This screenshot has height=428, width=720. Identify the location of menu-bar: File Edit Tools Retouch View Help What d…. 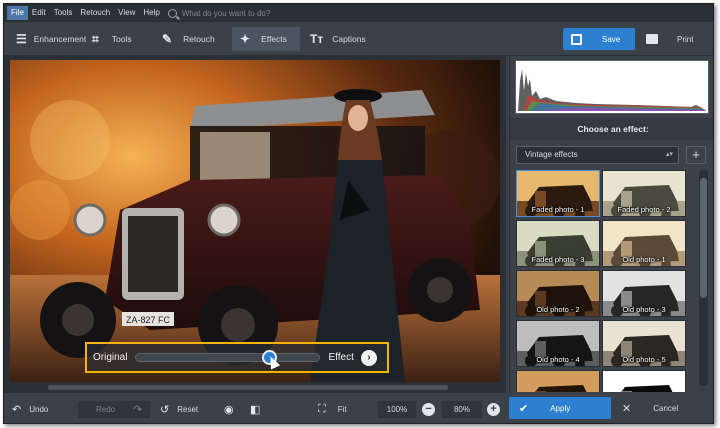
(358, 13).